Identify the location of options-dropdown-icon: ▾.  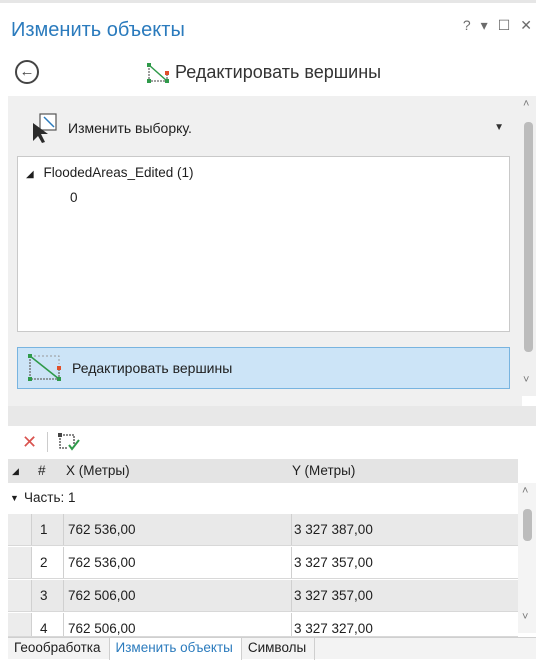
(484, 25).